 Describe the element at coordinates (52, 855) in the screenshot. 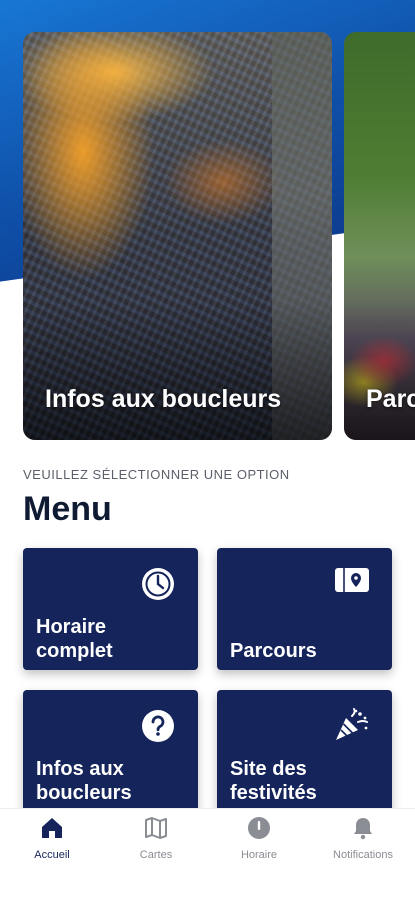

I see `nav-label: Accueil` at that location.